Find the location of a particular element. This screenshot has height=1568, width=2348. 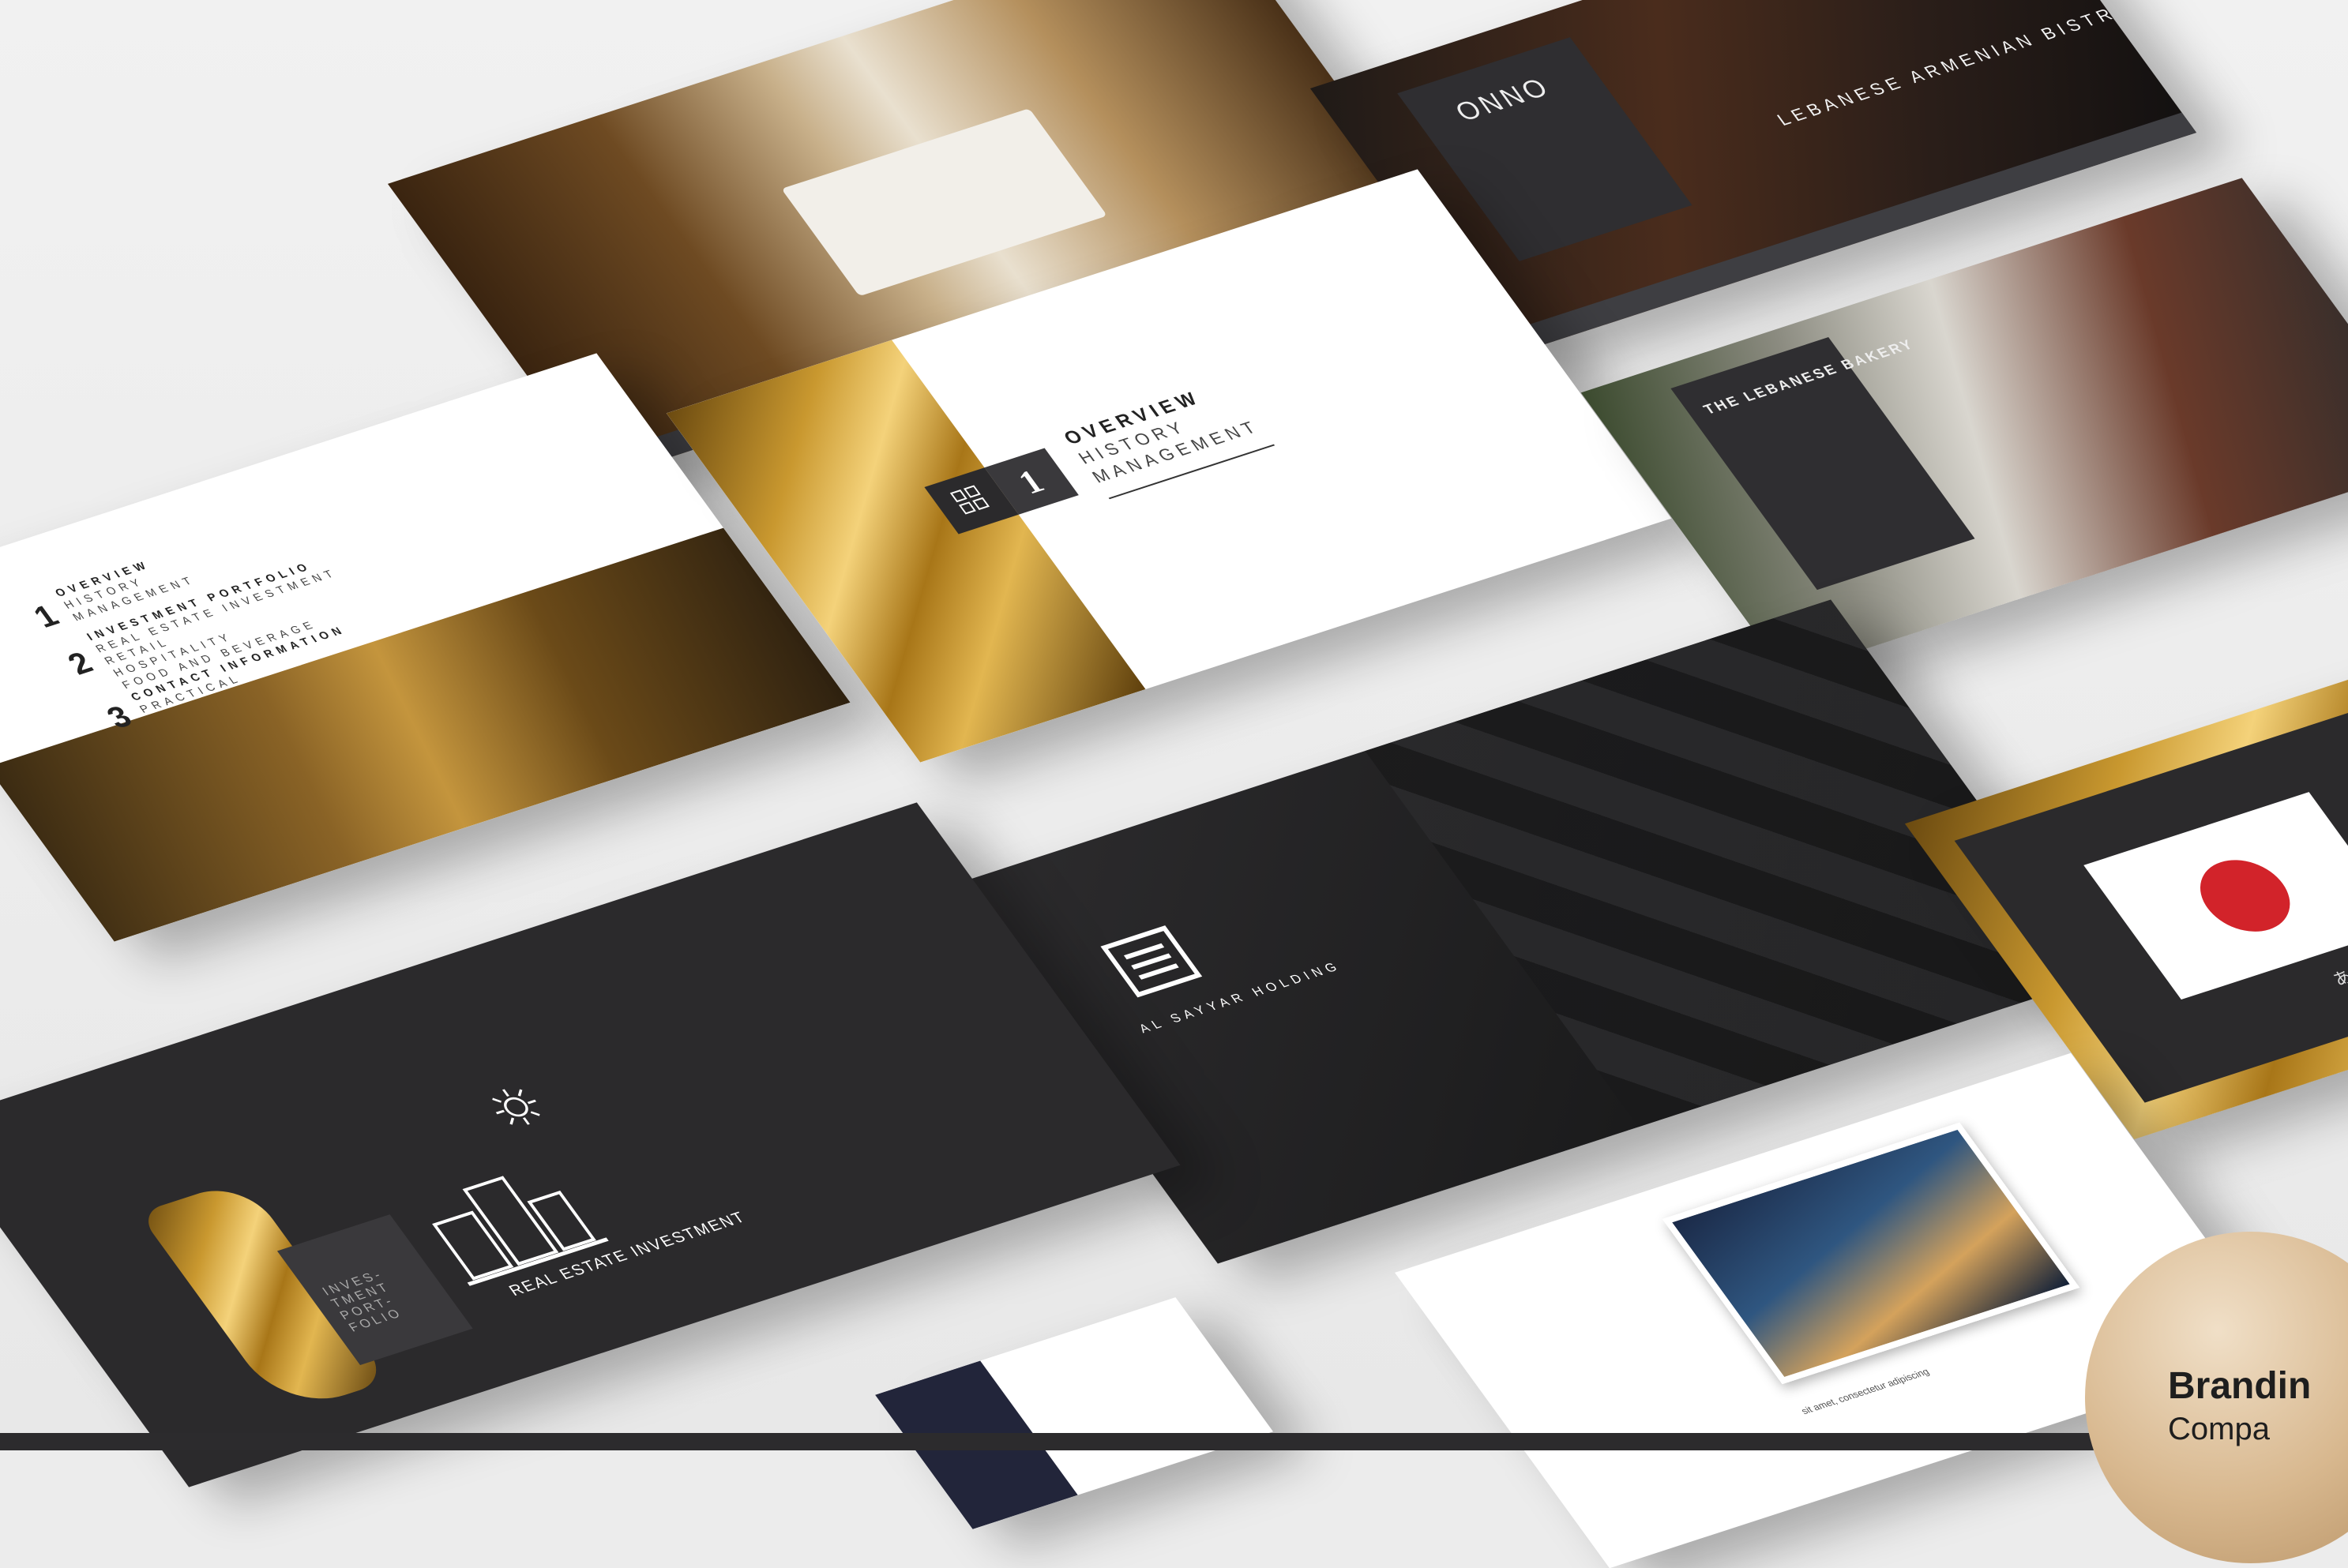

japan-dark-panel: ありが is located at coordinates (2151, 896).